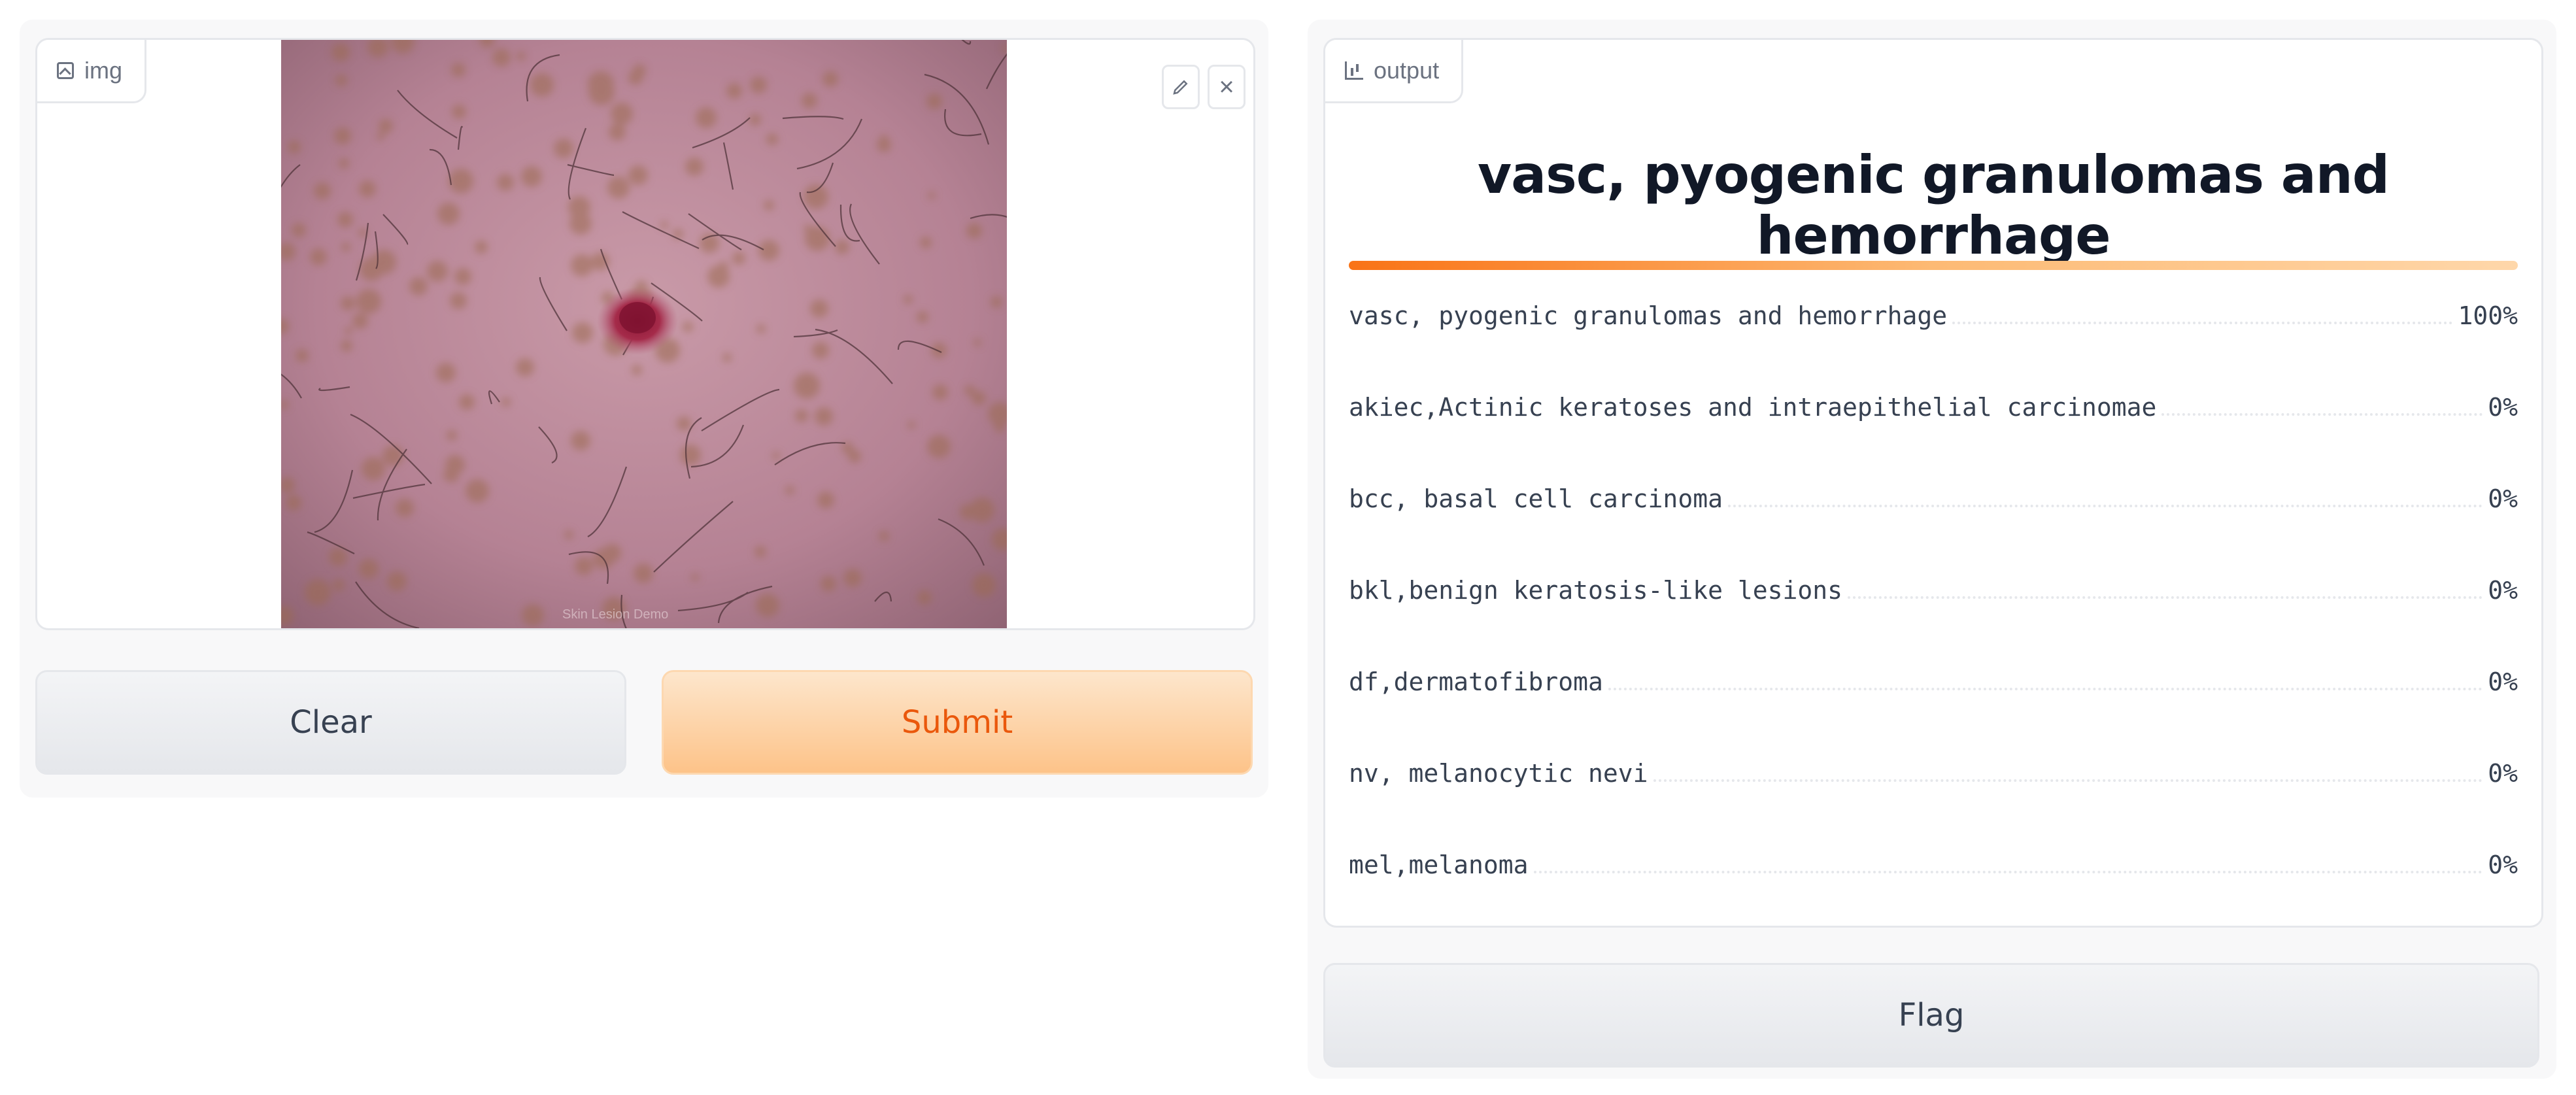 The image size is (2576, 1095). I want to click on submit-button: Submit, so click(957, 722).